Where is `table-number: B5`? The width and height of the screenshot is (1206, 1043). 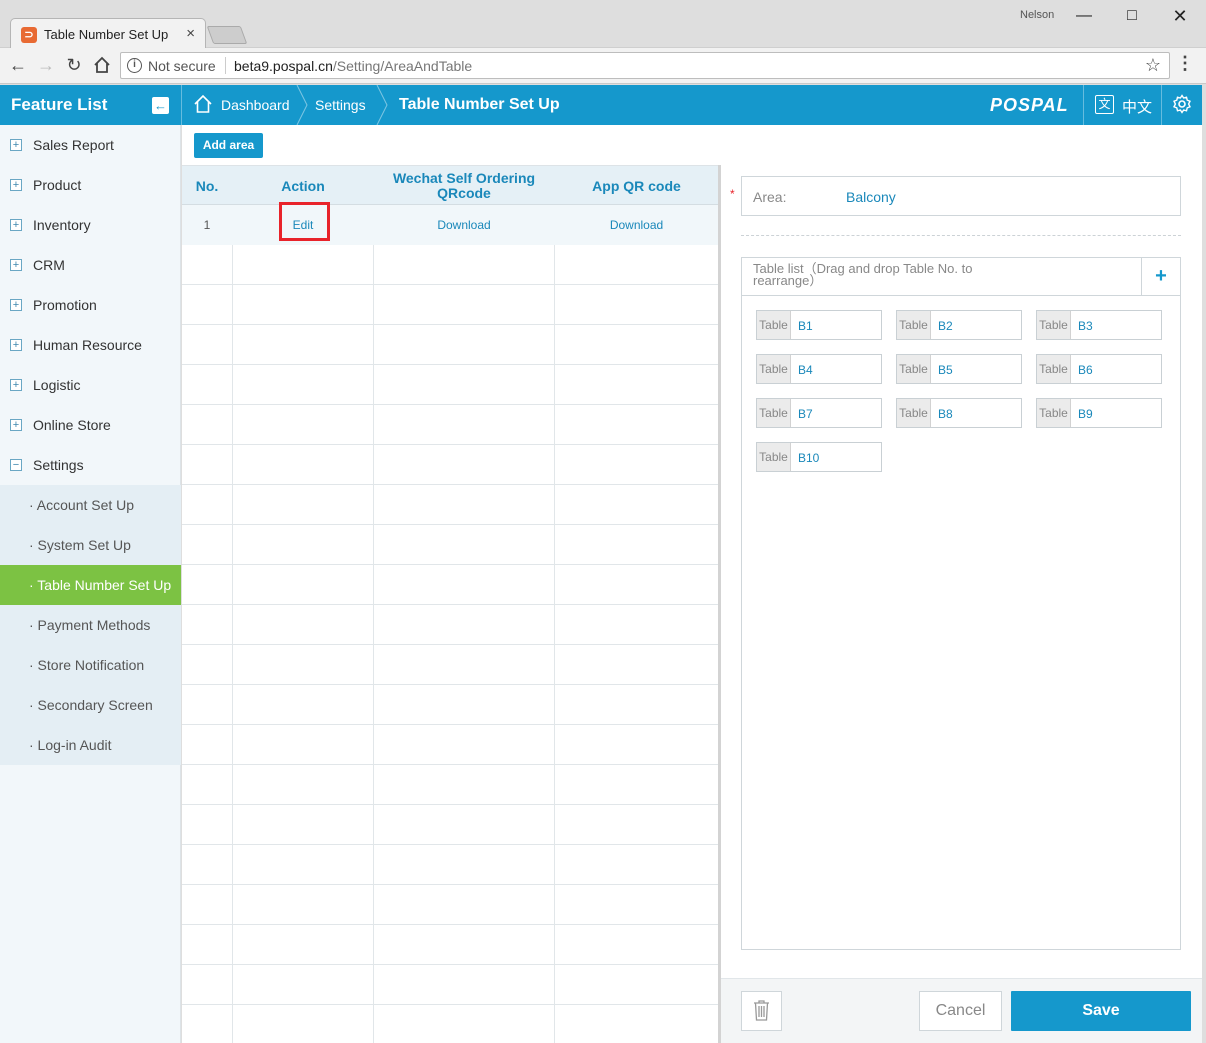 table-number: B5 is located at coordinates (945, 370).